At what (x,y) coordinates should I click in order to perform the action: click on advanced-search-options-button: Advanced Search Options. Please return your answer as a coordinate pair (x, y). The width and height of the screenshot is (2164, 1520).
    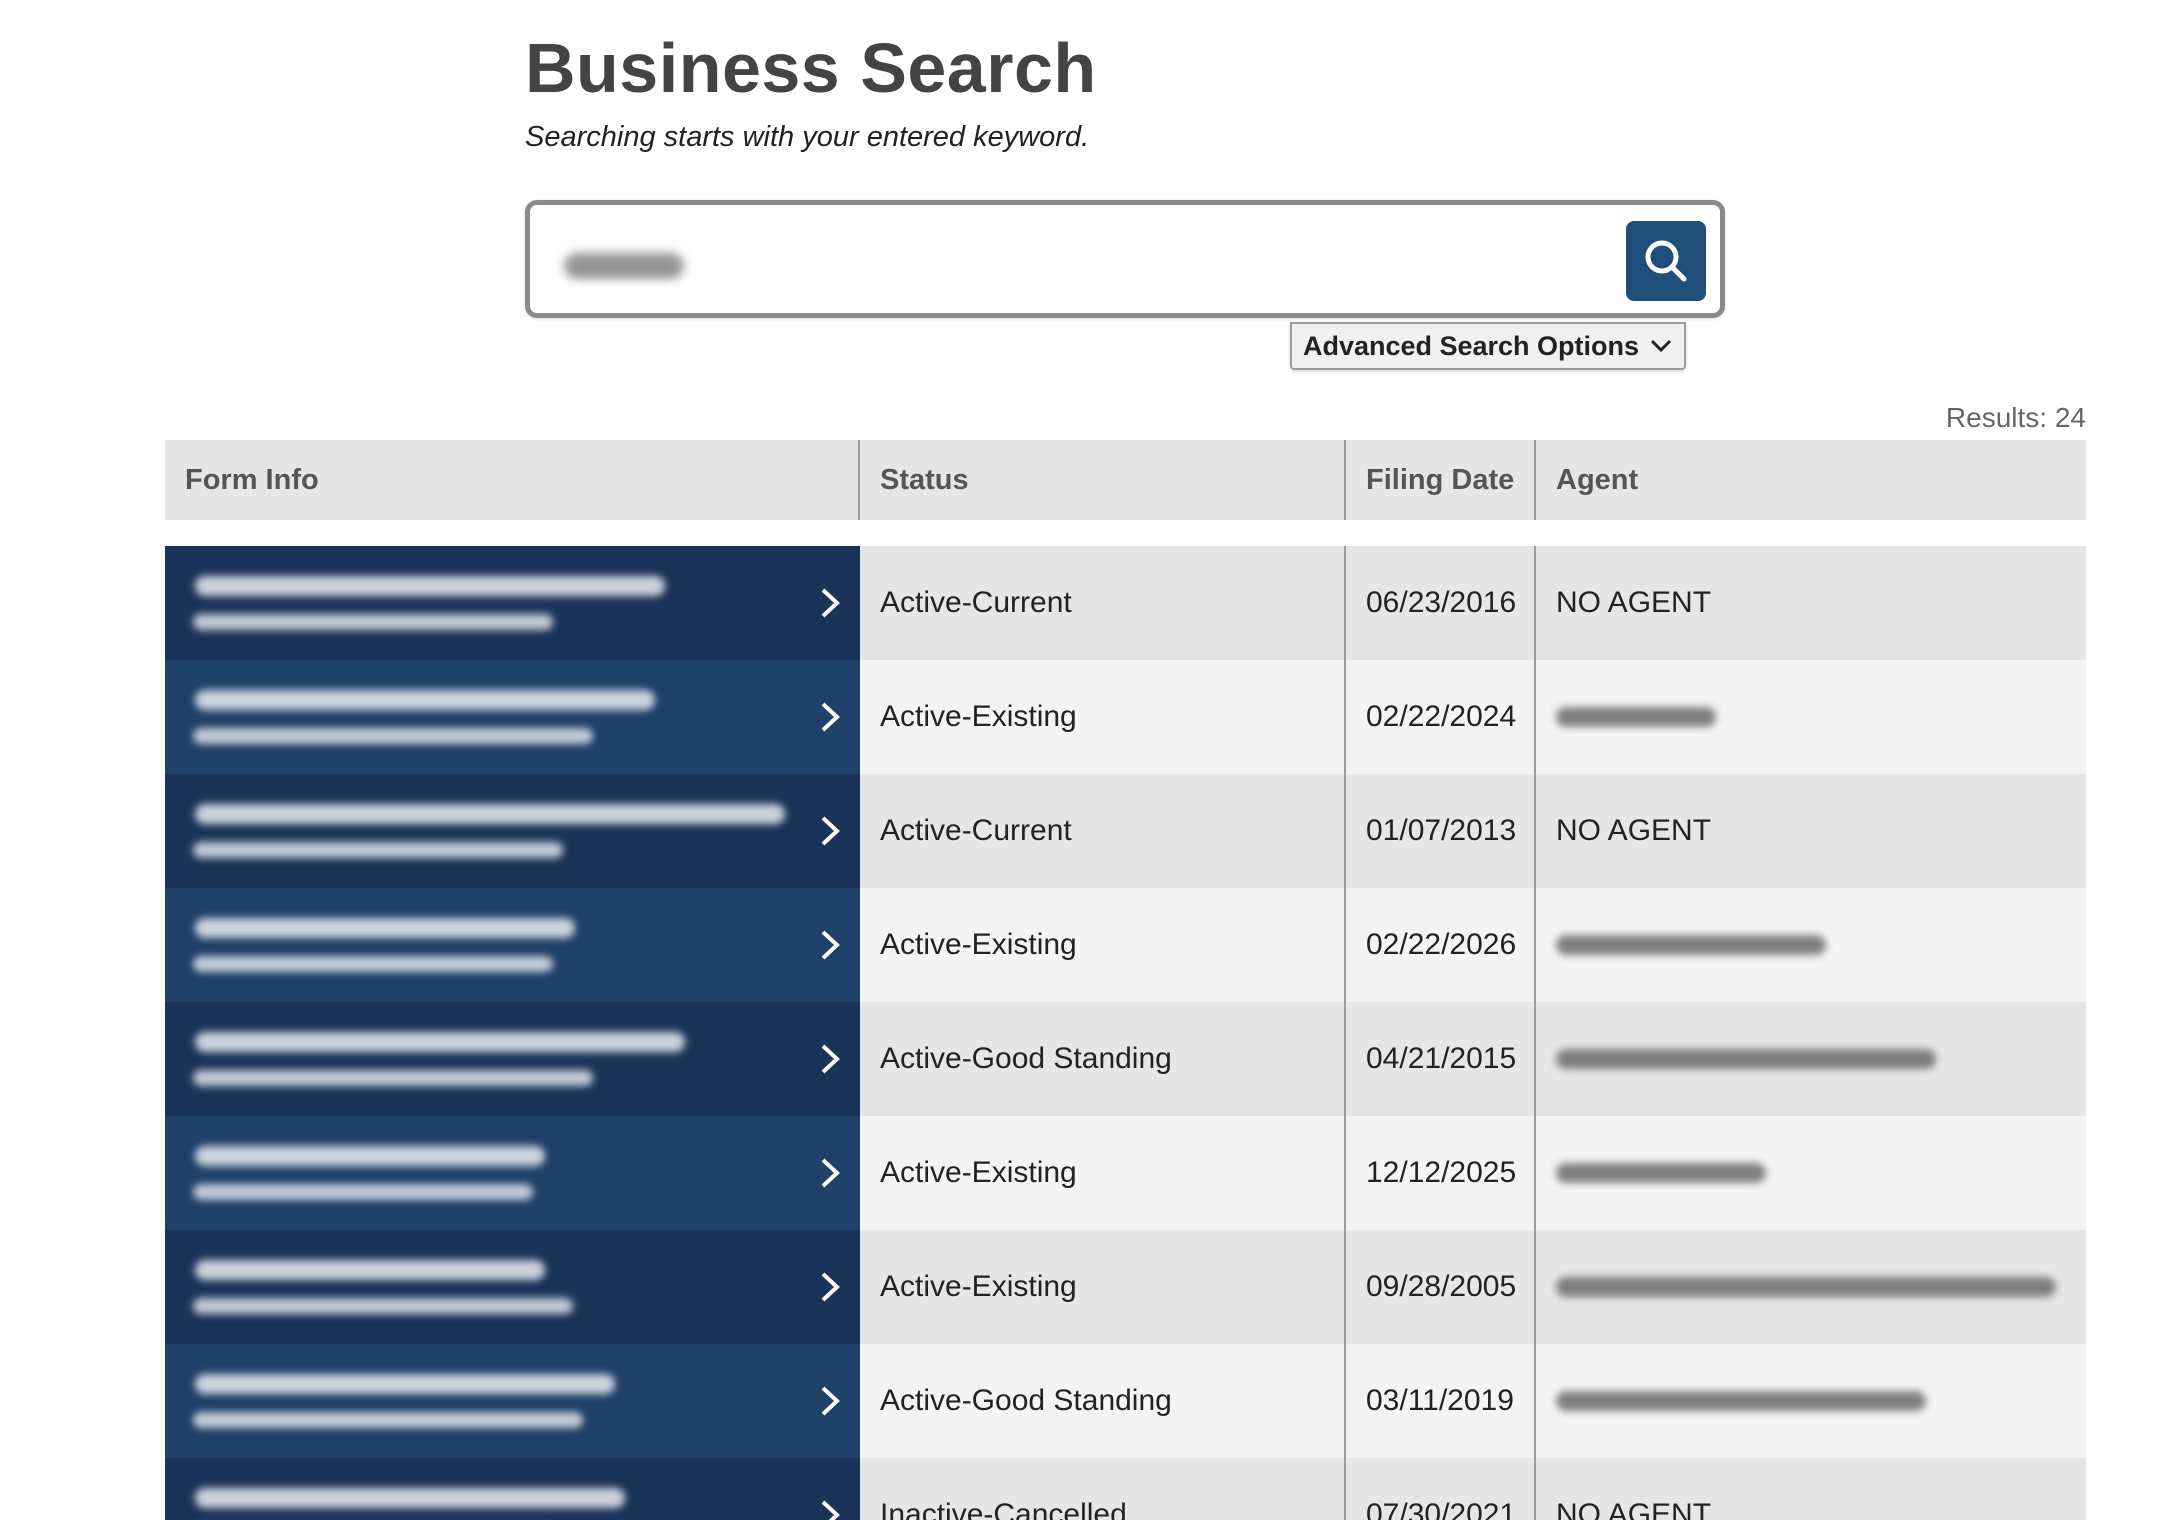
    Looking at the image, I should click on (1488, 346).